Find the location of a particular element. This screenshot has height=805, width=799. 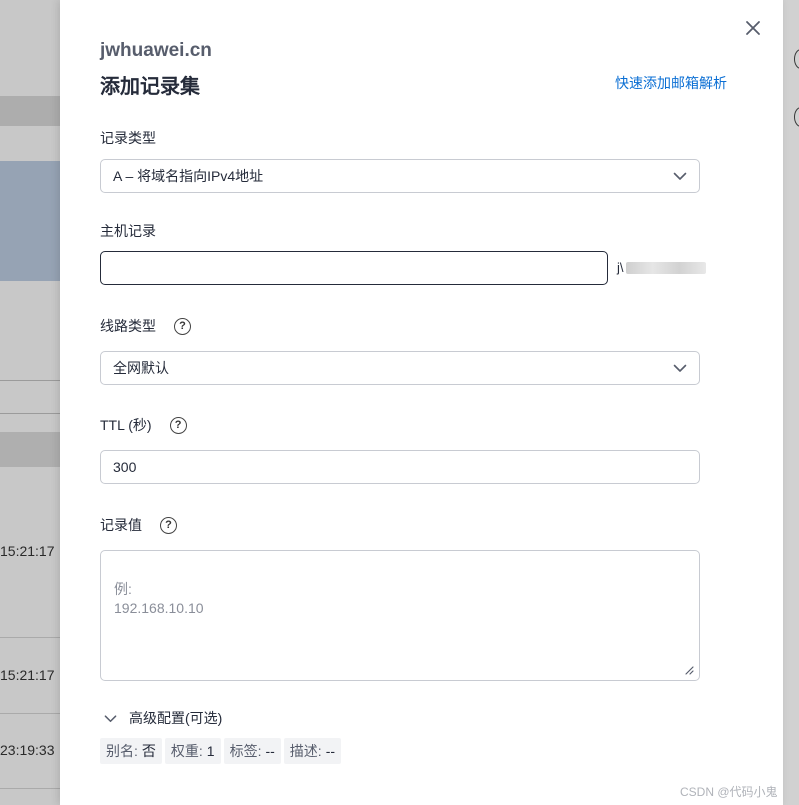

ttl-label-text: TTL (秒) is located at coordinates (126, 425).